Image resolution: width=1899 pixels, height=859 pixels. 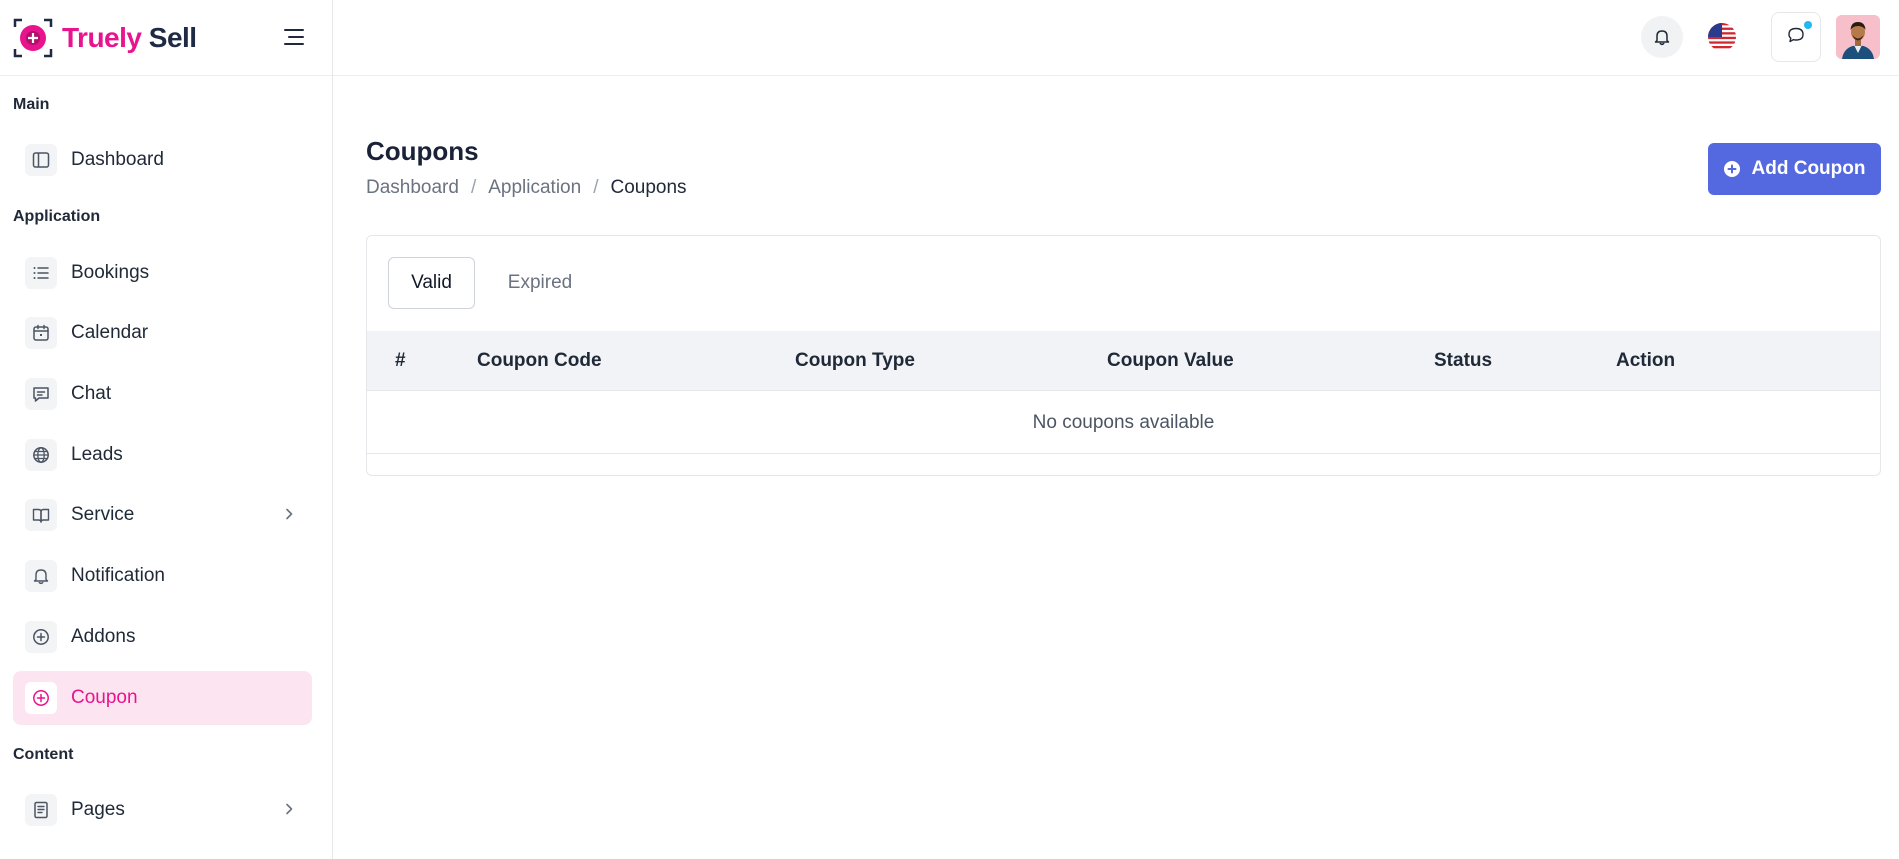 I want to click on sidebar-item-dashboard: Dashboard, so click(x=162, y=160).